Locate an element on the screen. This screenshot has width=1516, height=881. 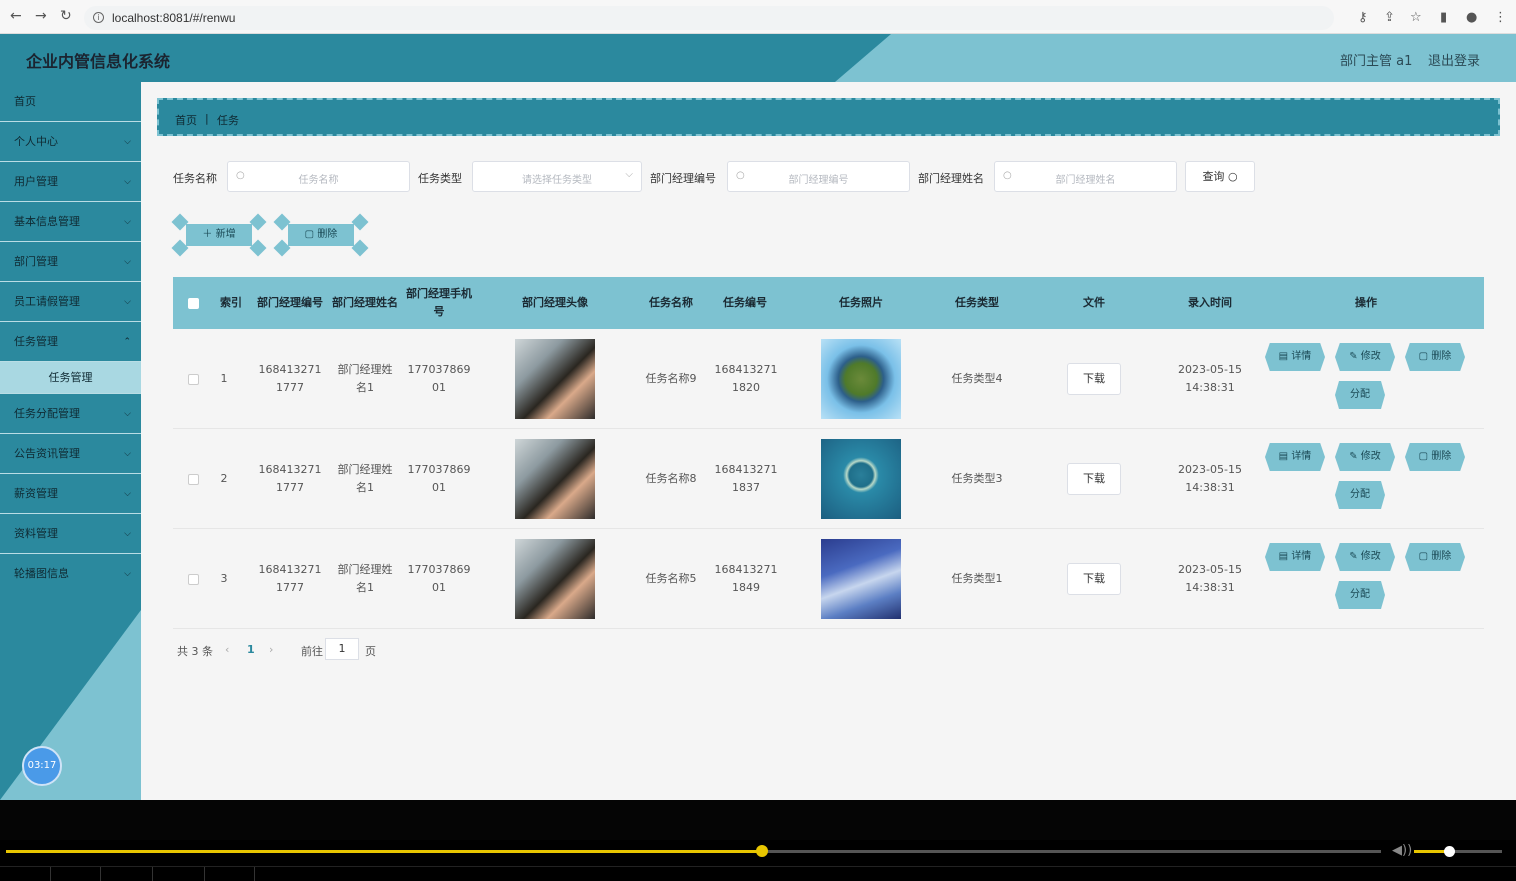
volume-icon: ◀)) is located at coordinates (1402, 850).